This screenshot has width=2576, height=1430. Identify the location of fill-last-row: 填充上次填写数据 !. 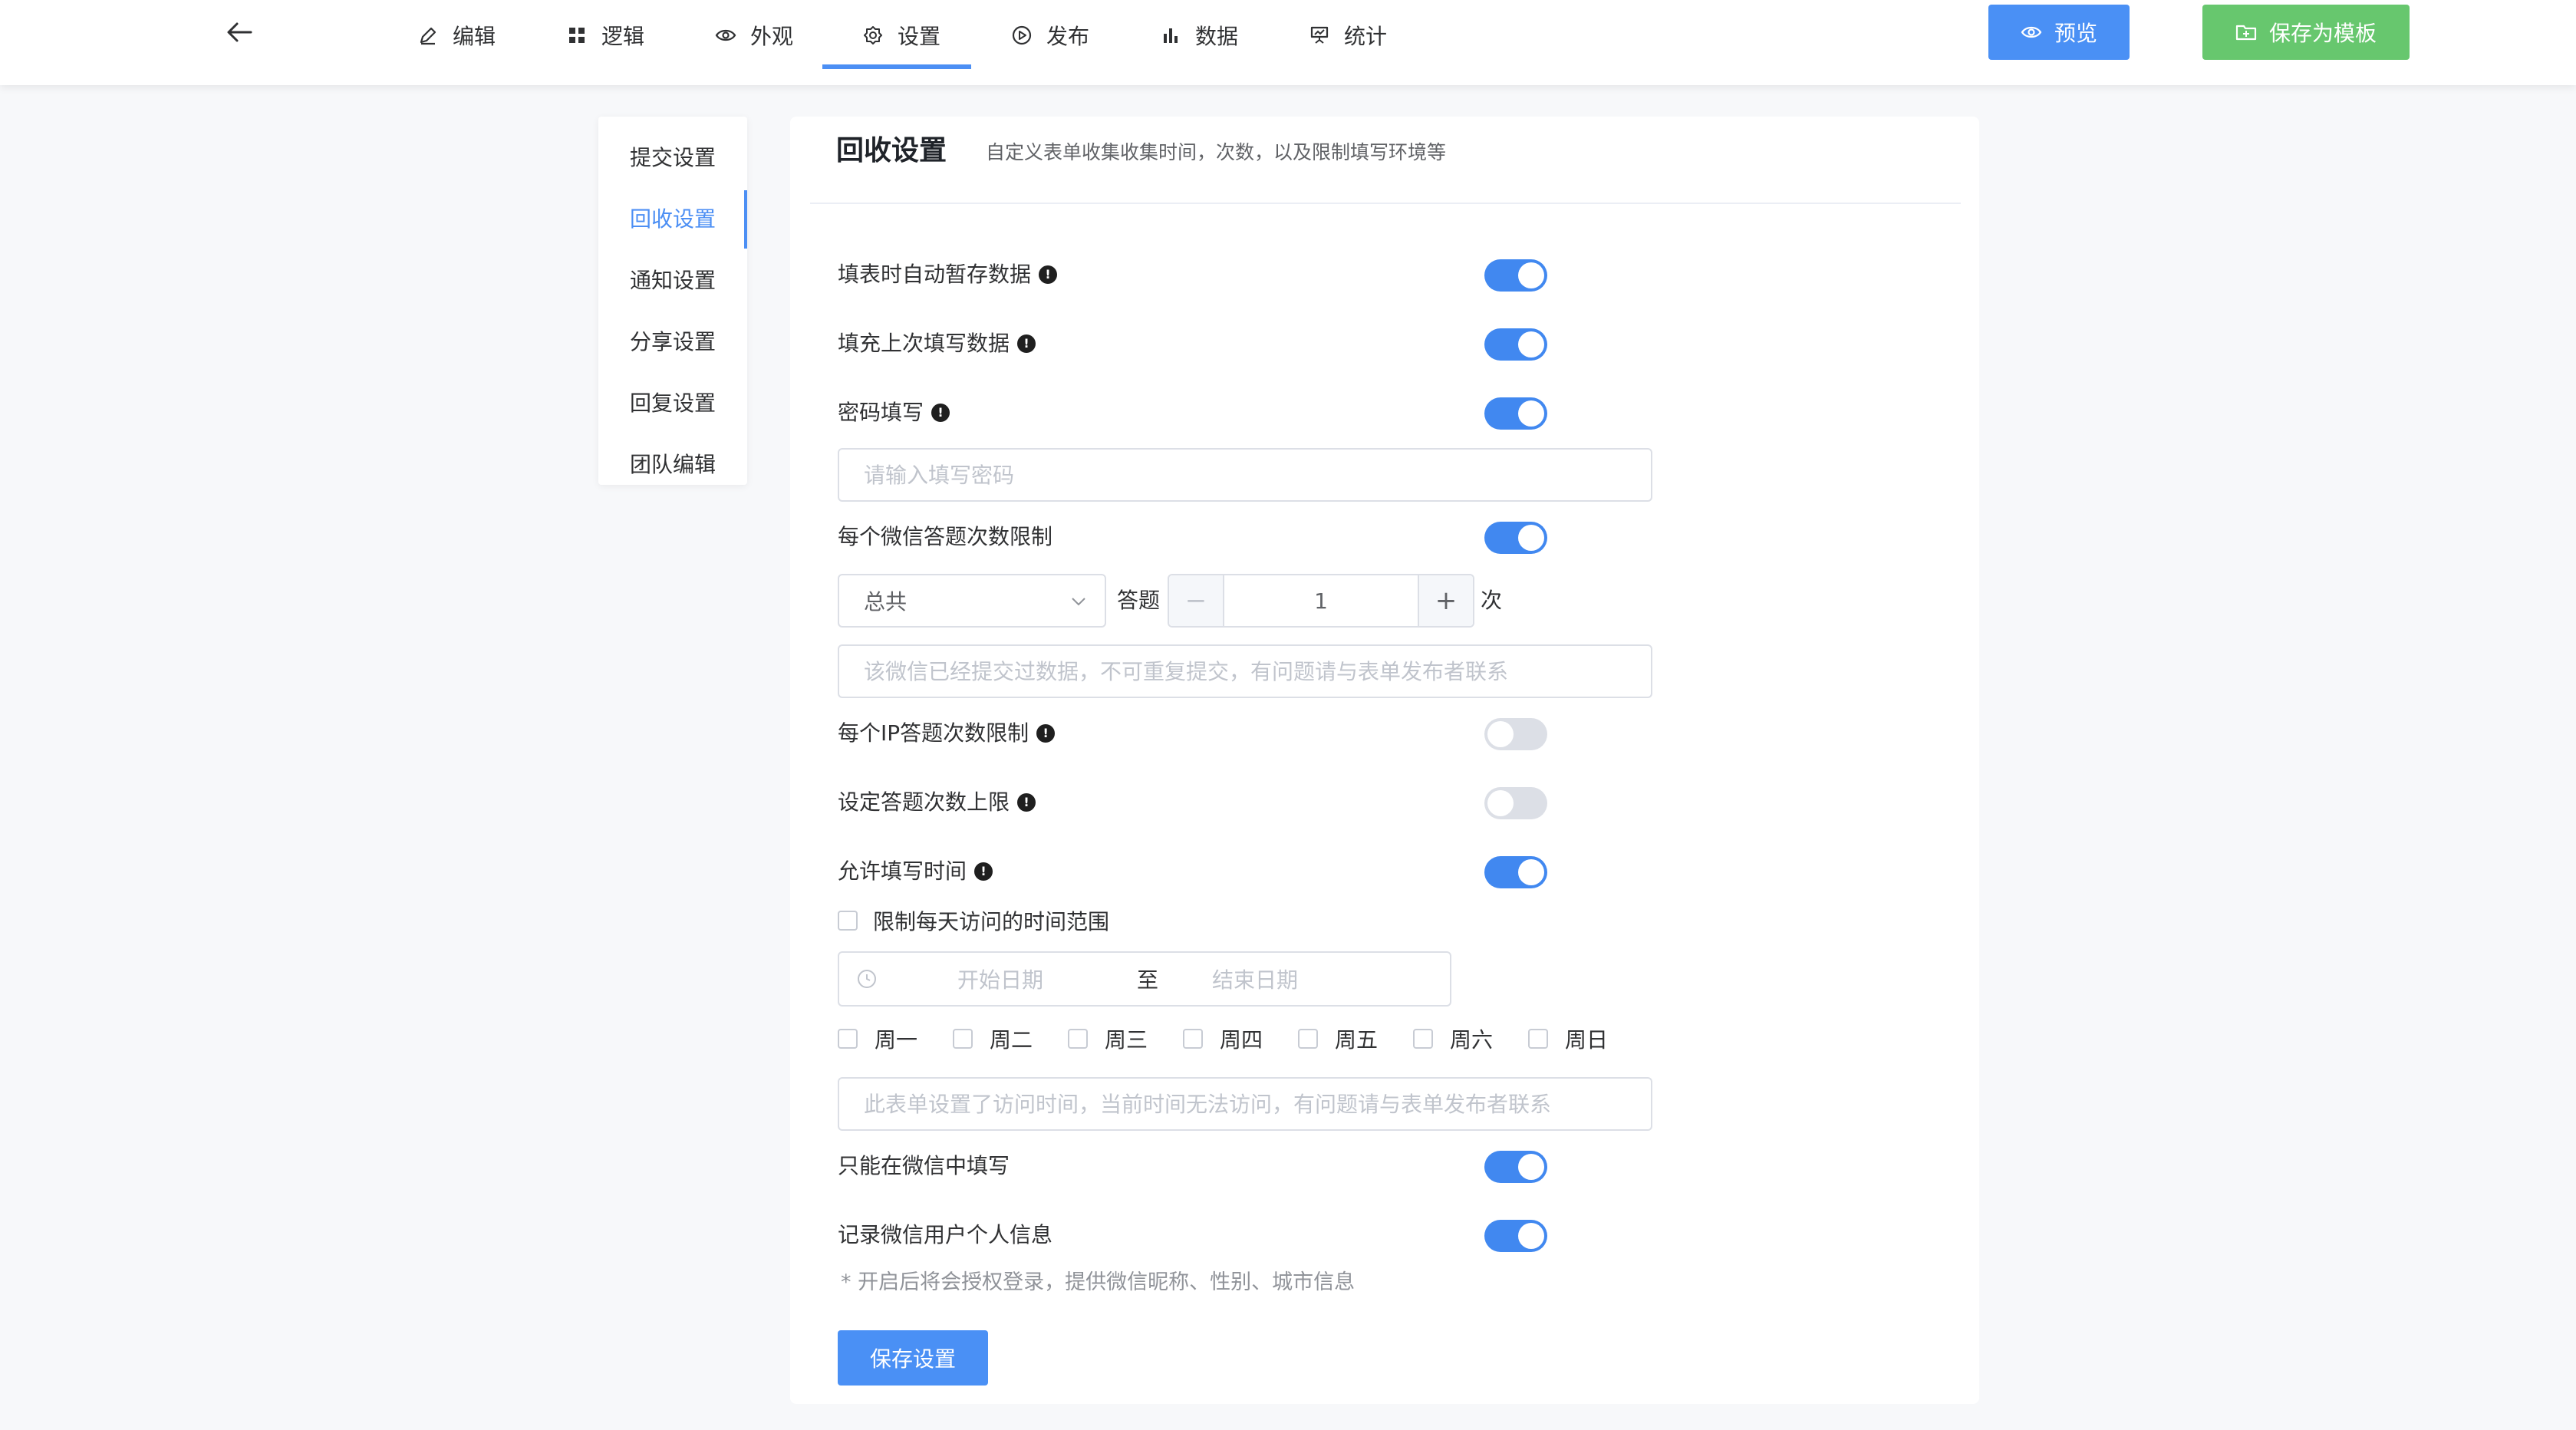
(937, 343).